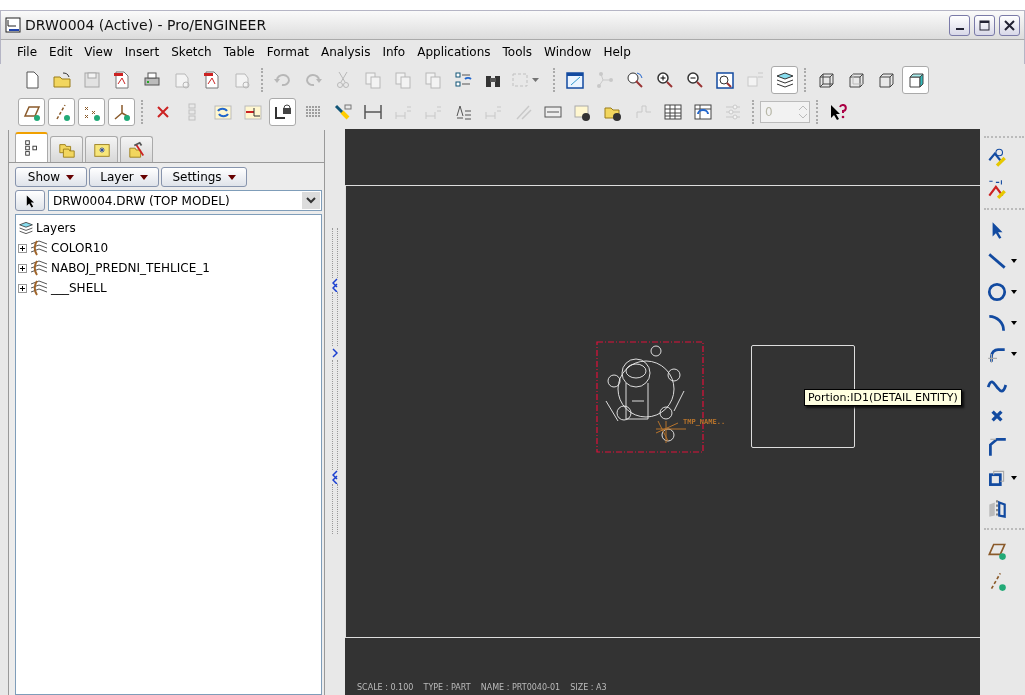 Image resolution: width=1025 pixels, height=695 pixels. What do you see at coordinates (211, 80) in the screenshot?
I see `pdf-mail-icon` at bounding box center [211, 80].